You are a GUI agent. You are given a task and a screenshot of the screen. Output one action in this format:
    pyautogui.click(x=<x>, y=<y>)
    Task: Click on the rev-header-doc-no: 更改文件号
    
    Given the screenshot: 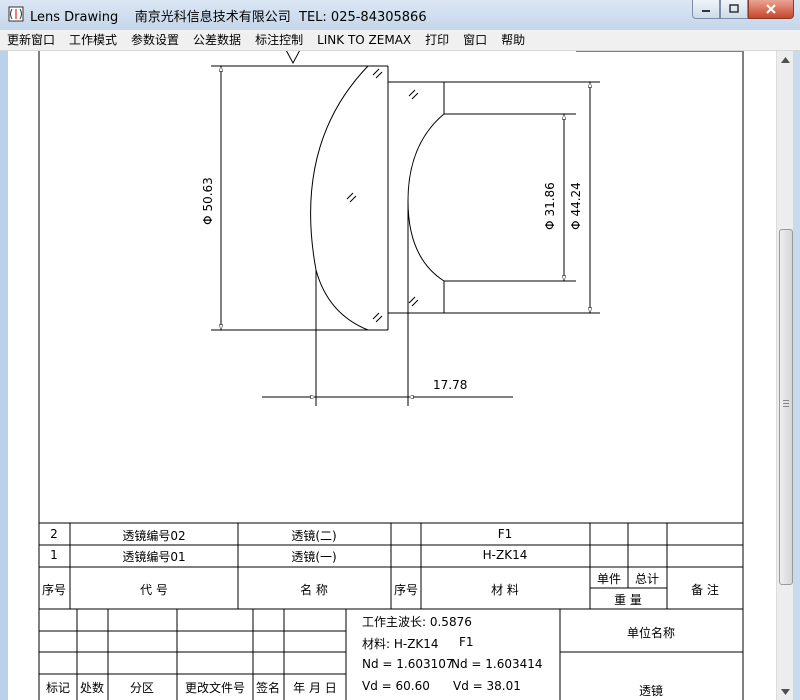 What is the action you would take?
    pyautogui.click(x=215, y=688)
    